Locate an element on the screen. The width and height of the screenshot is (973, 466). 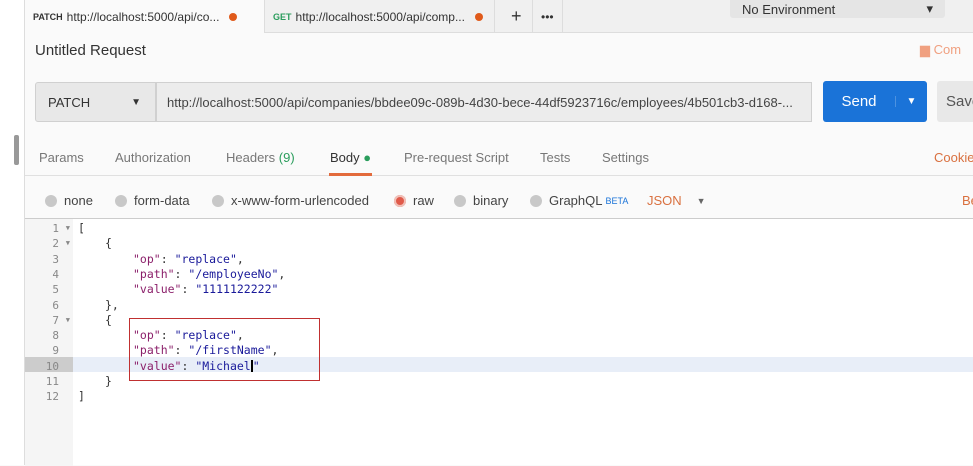
format-label: JSON is located at coordinates (664, 200).